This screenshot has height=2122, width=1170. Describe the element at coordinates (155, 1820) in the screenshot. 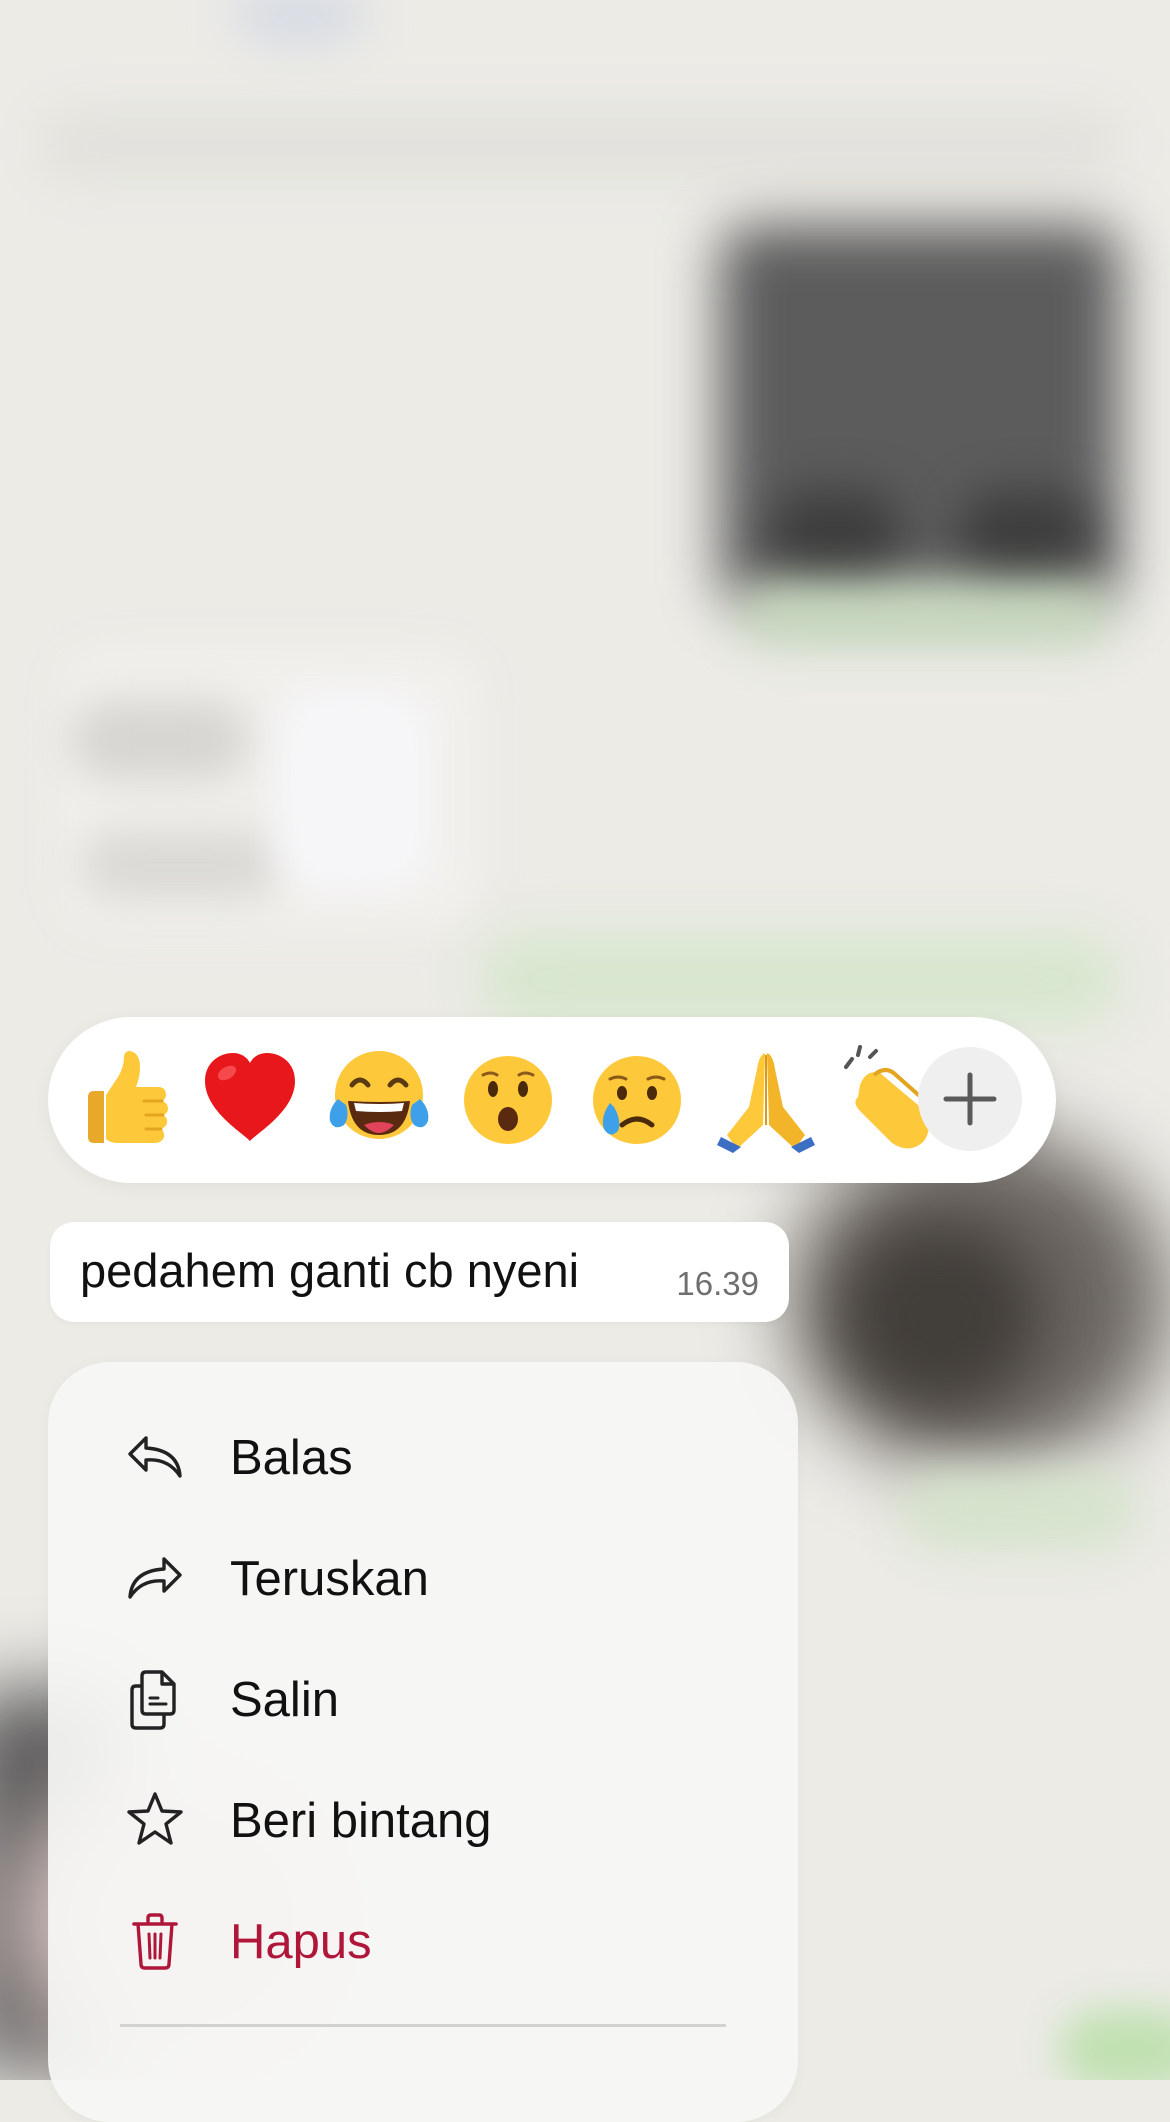

I see `star-icon` at that location.